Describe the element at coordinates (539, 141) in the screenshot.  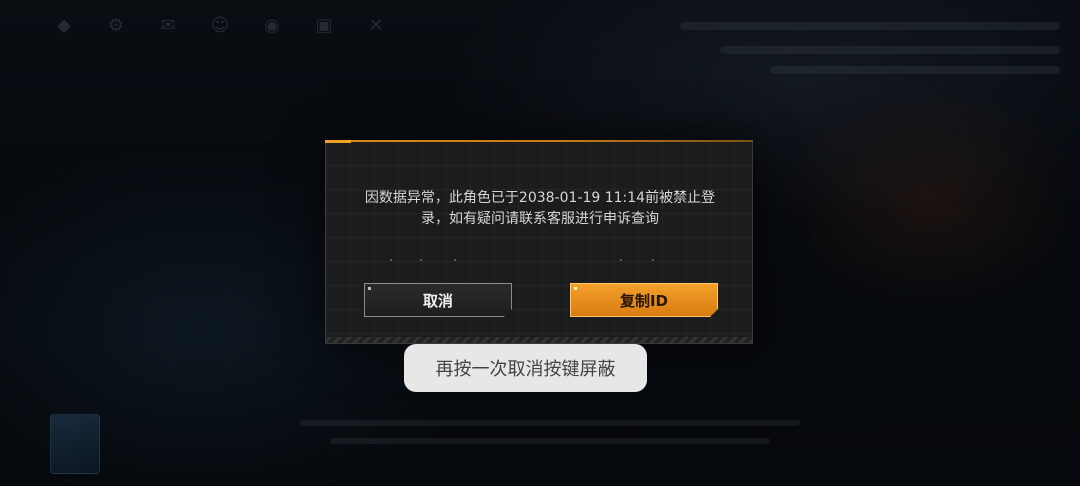
I see `dialog-accent-line` at that location.